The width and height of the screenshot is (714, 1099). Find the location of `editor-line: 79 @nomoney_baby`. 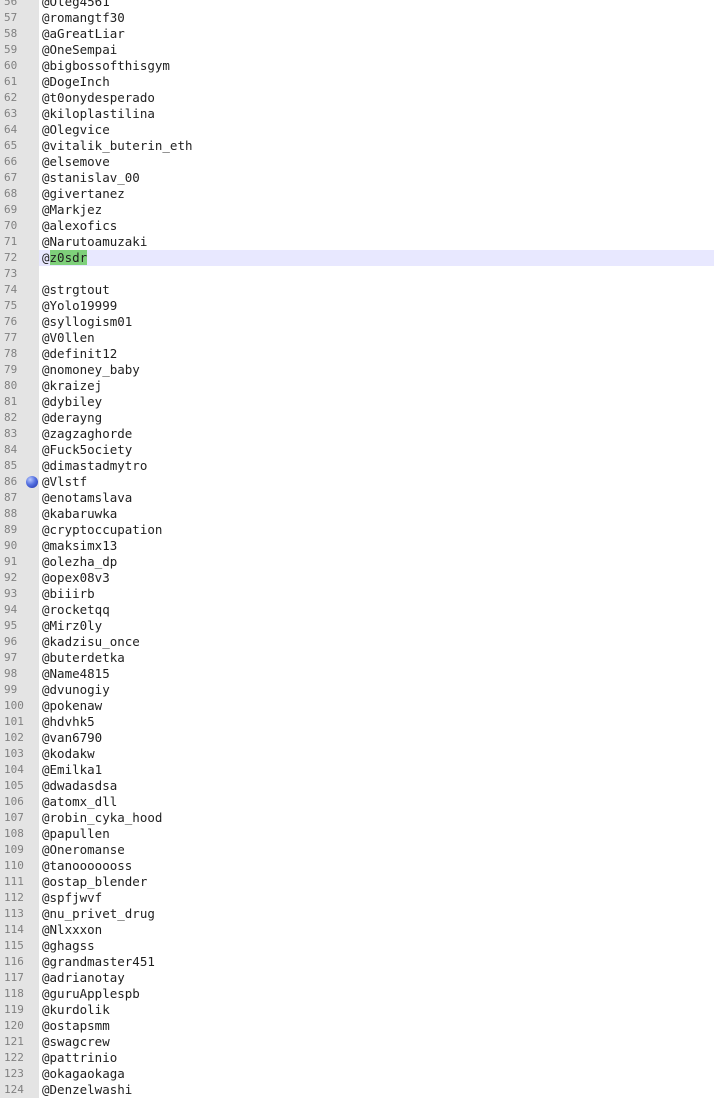

editor-line: 79 @nomoney_baby is located at coordinates (357, 370).